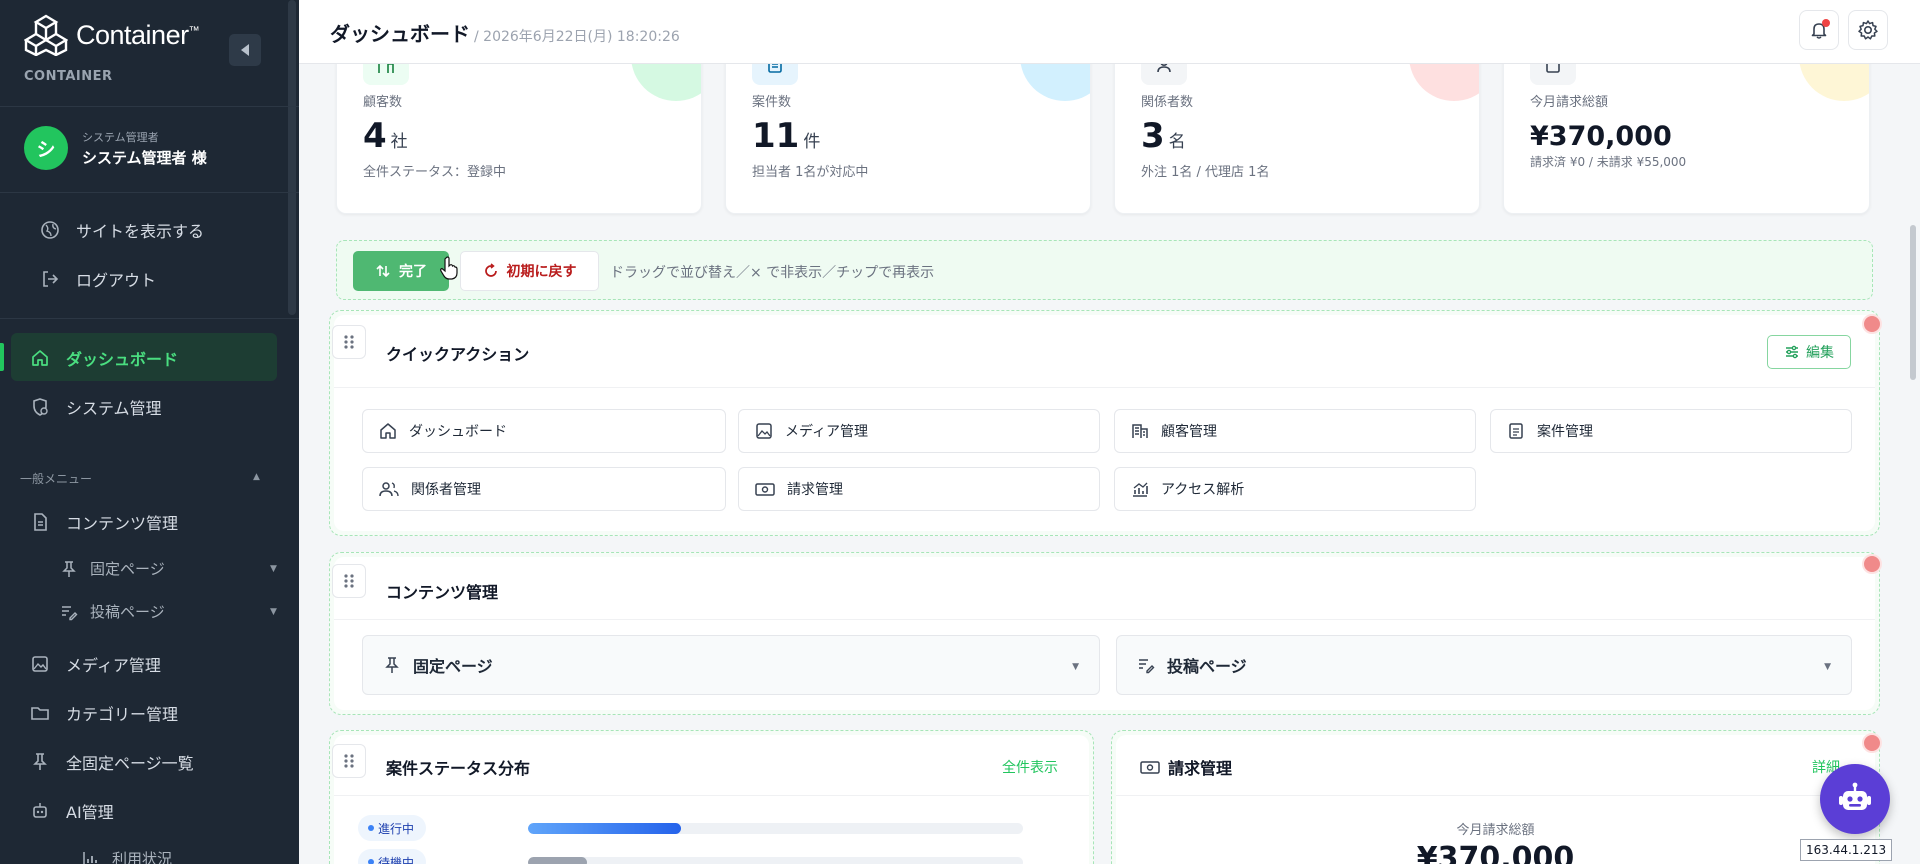 This screenshot has width=1920, height=864. Describe the element at coordinates (385, 136) in the screenshot. I see `stat-value: 4社` at that location.